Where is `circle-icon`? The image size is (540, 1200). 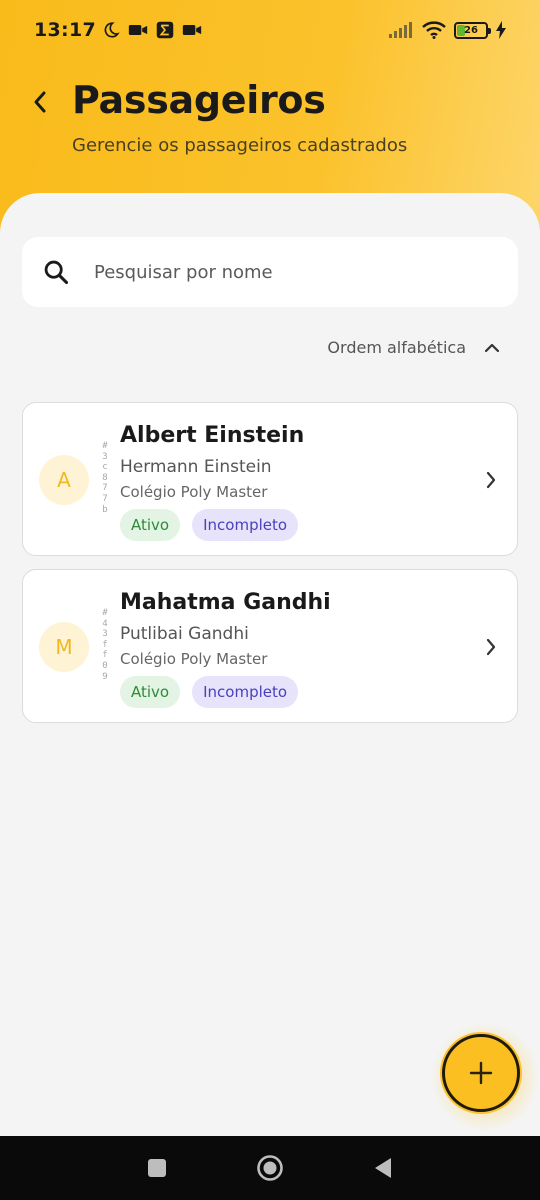 circle-icon is located at coordinates (270, 1168).